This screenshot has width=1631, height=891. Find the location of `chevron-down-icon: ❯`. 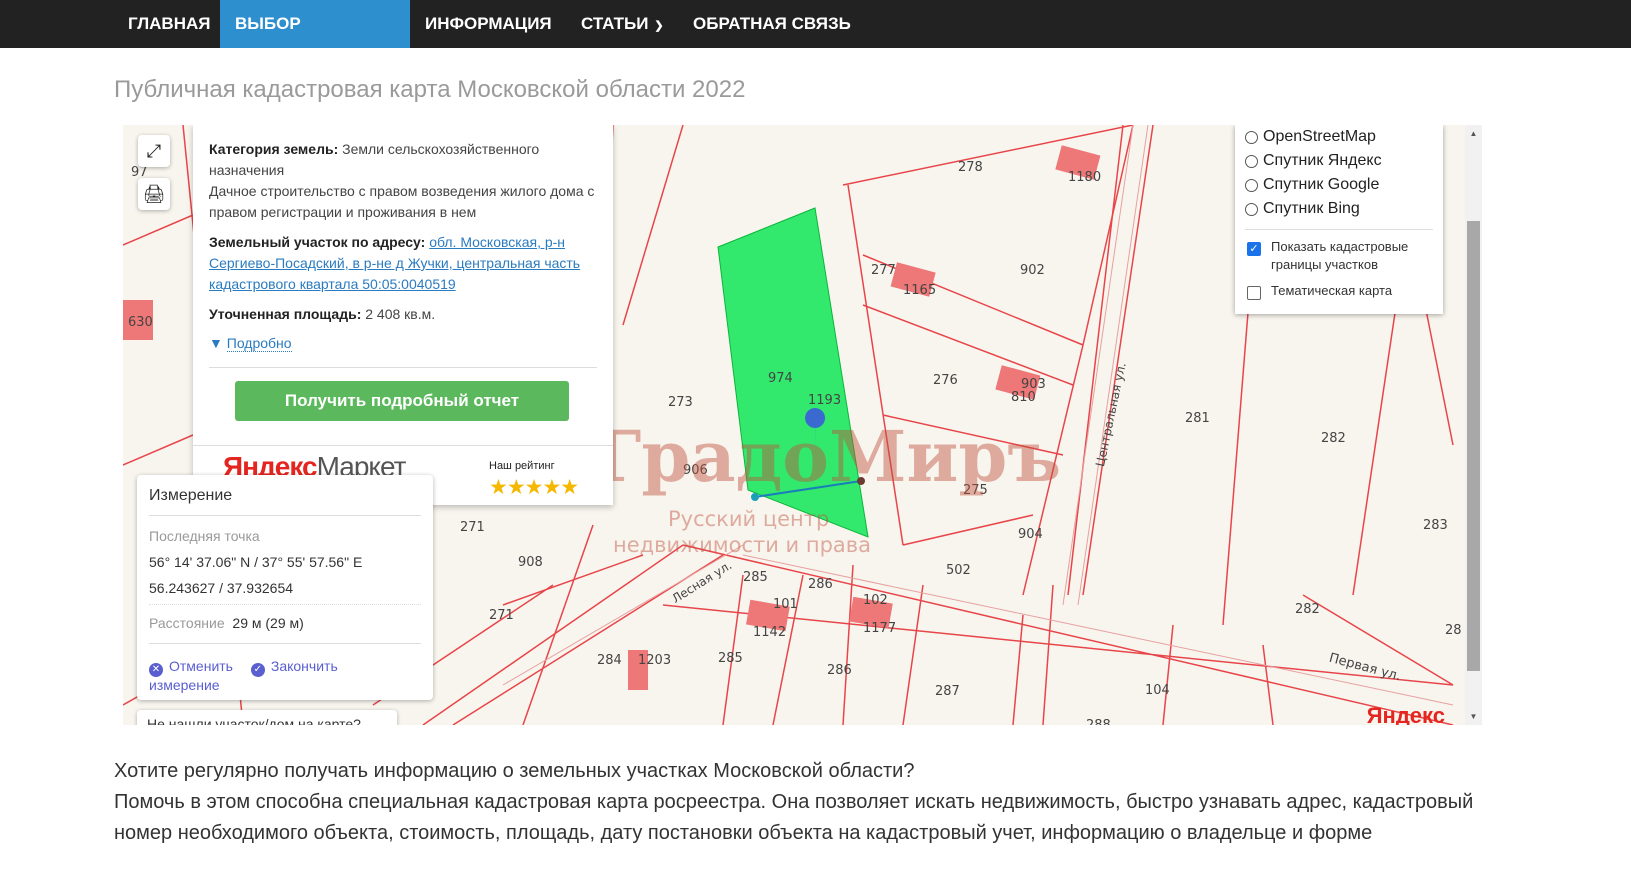

chevron-down-icon: ❯ is located at coordinates (659, 26).